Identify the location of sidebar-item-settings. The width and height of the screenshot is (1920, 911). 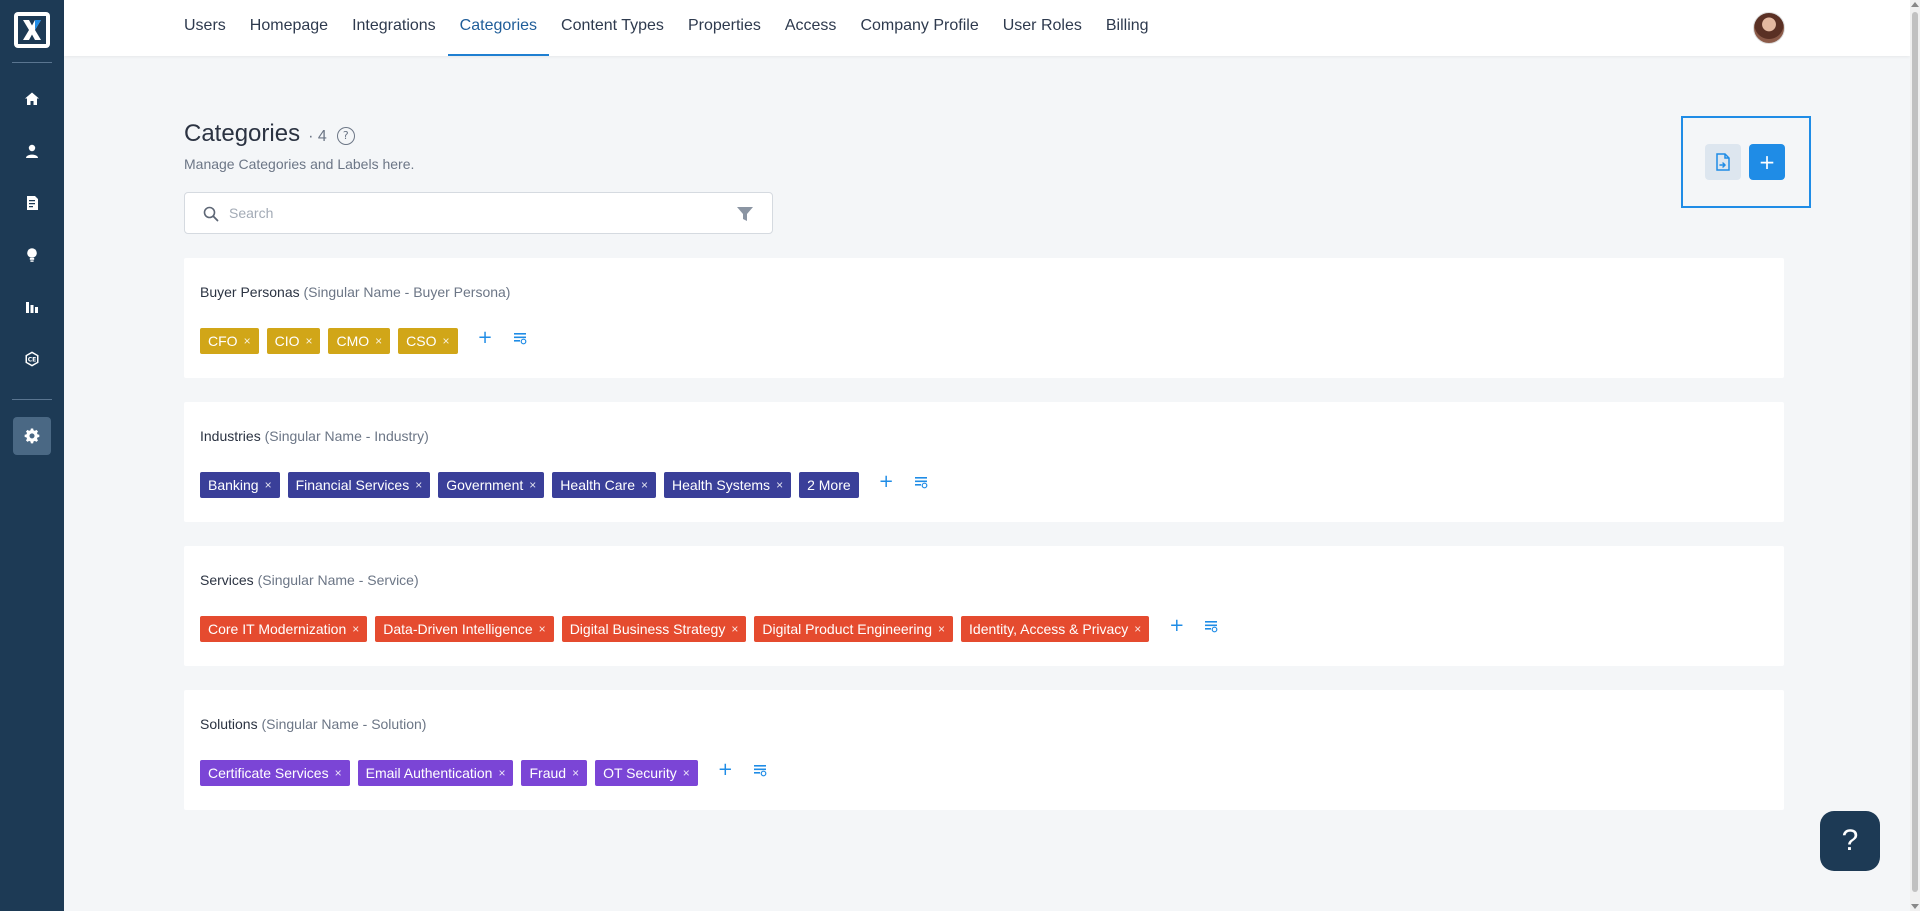
(32, 436).